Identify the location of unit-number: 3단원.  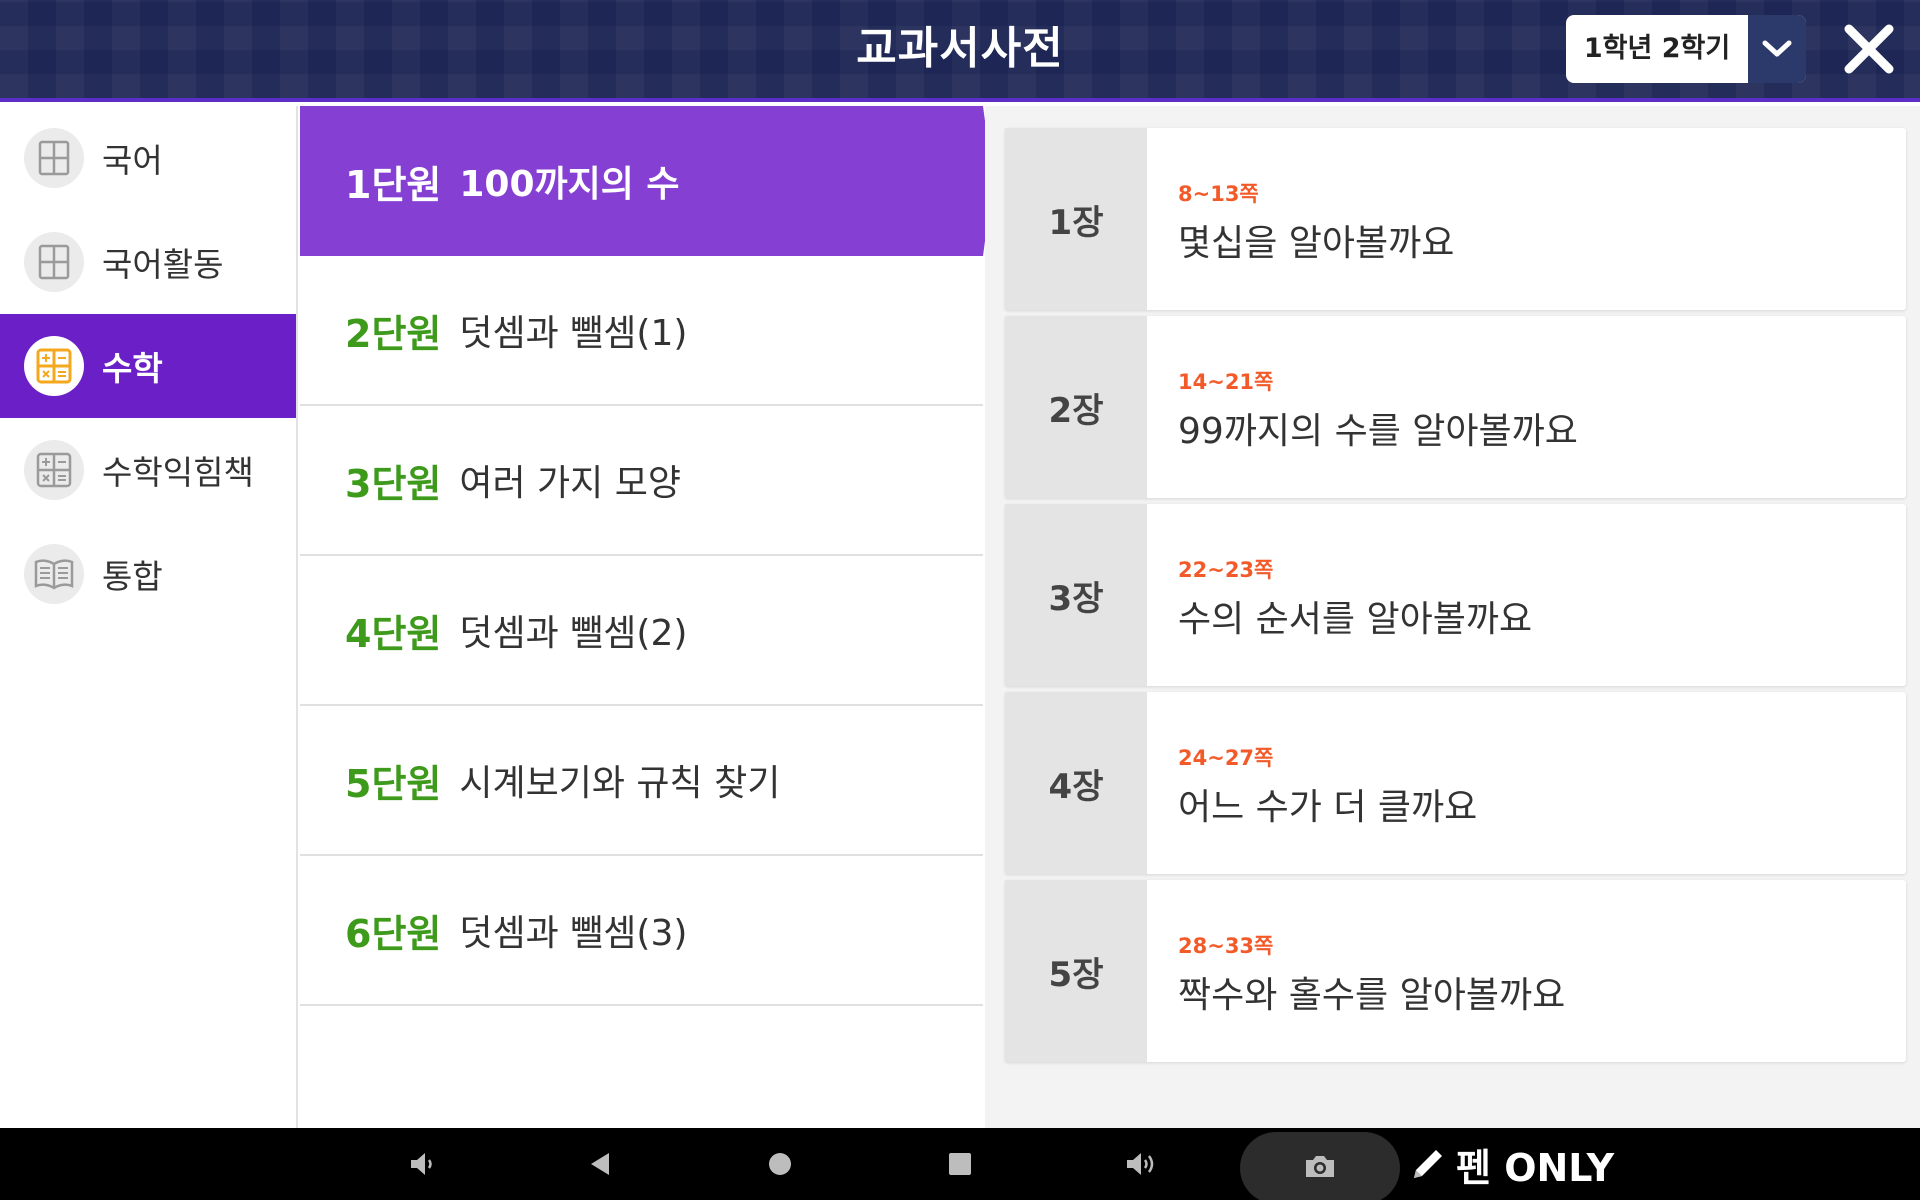
(393, 483).